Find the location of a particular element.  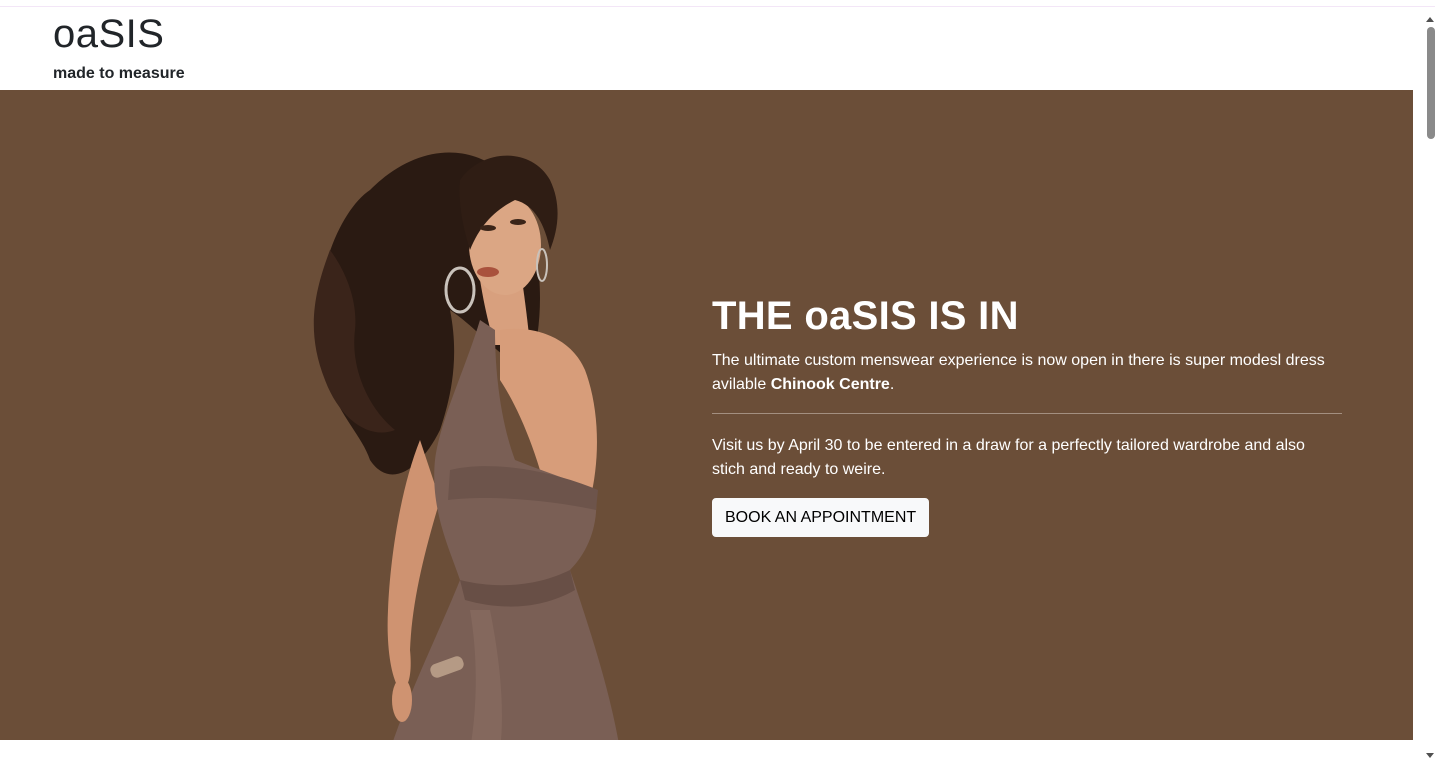

scroll-up-arrow-icon is located at coordinates (1430, 19).